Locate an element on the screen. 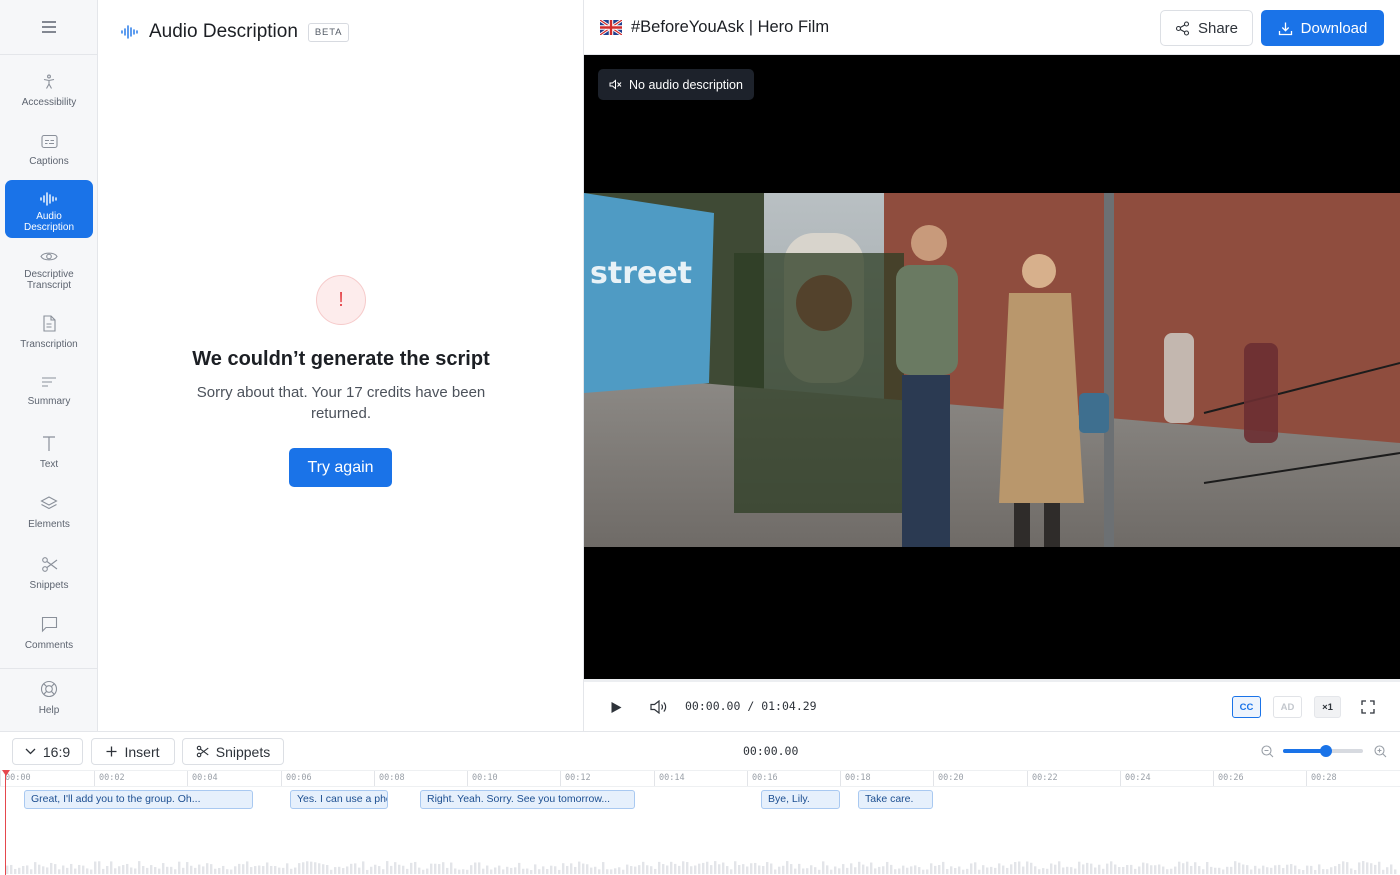 The width and height of the screenshot is (1400, 875). sidebar-item-descriptive-transcript: Descriptive Transcript is located at coordinates (49, 267).